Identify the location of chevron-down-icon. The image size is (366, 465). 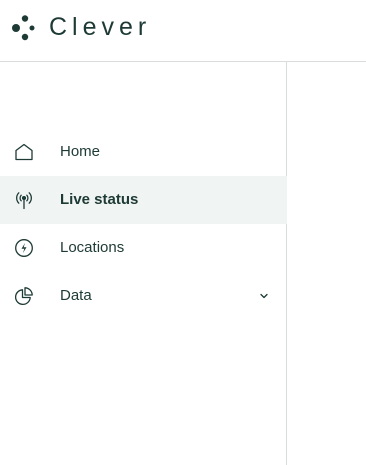
(264, 296).